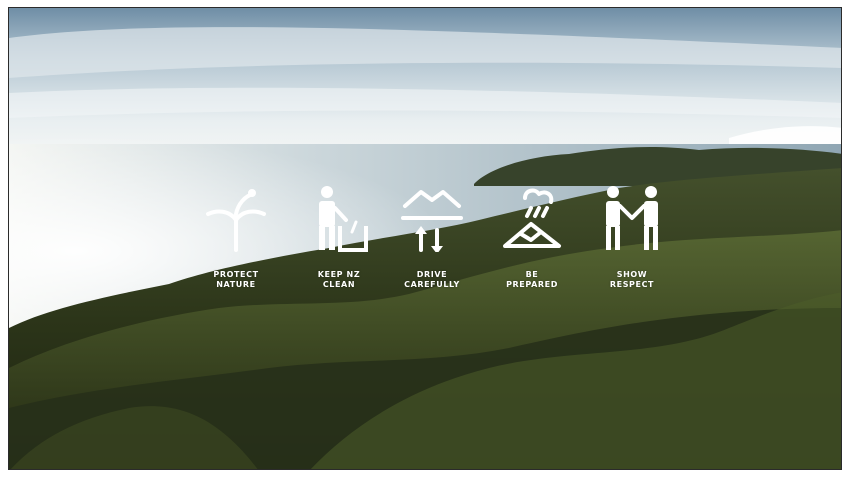  Describe the element at coordinates (343, 219) in the screenshot. I see `person-rubbish-bin-icon` at that location.